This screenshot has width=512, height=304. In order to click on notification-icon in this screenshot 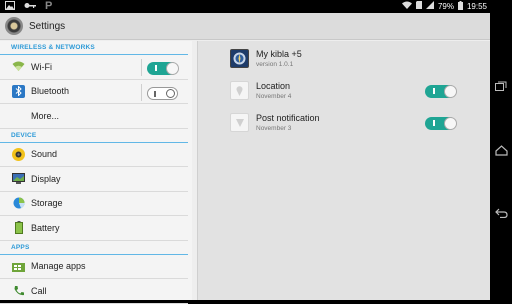, I will do `click(239, 122)`.